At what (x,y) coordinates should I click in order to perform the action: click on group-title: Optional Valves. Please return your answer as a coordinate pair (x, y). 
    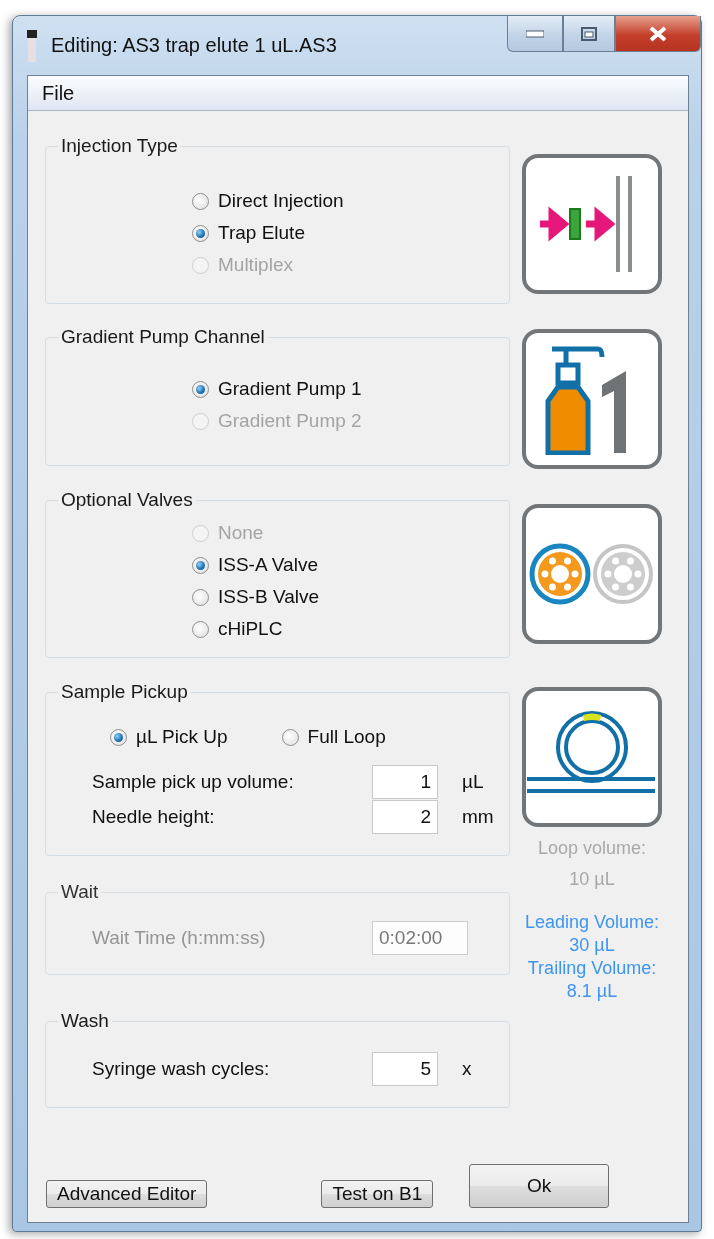
    Looking at the image, I should click on (127, 500).